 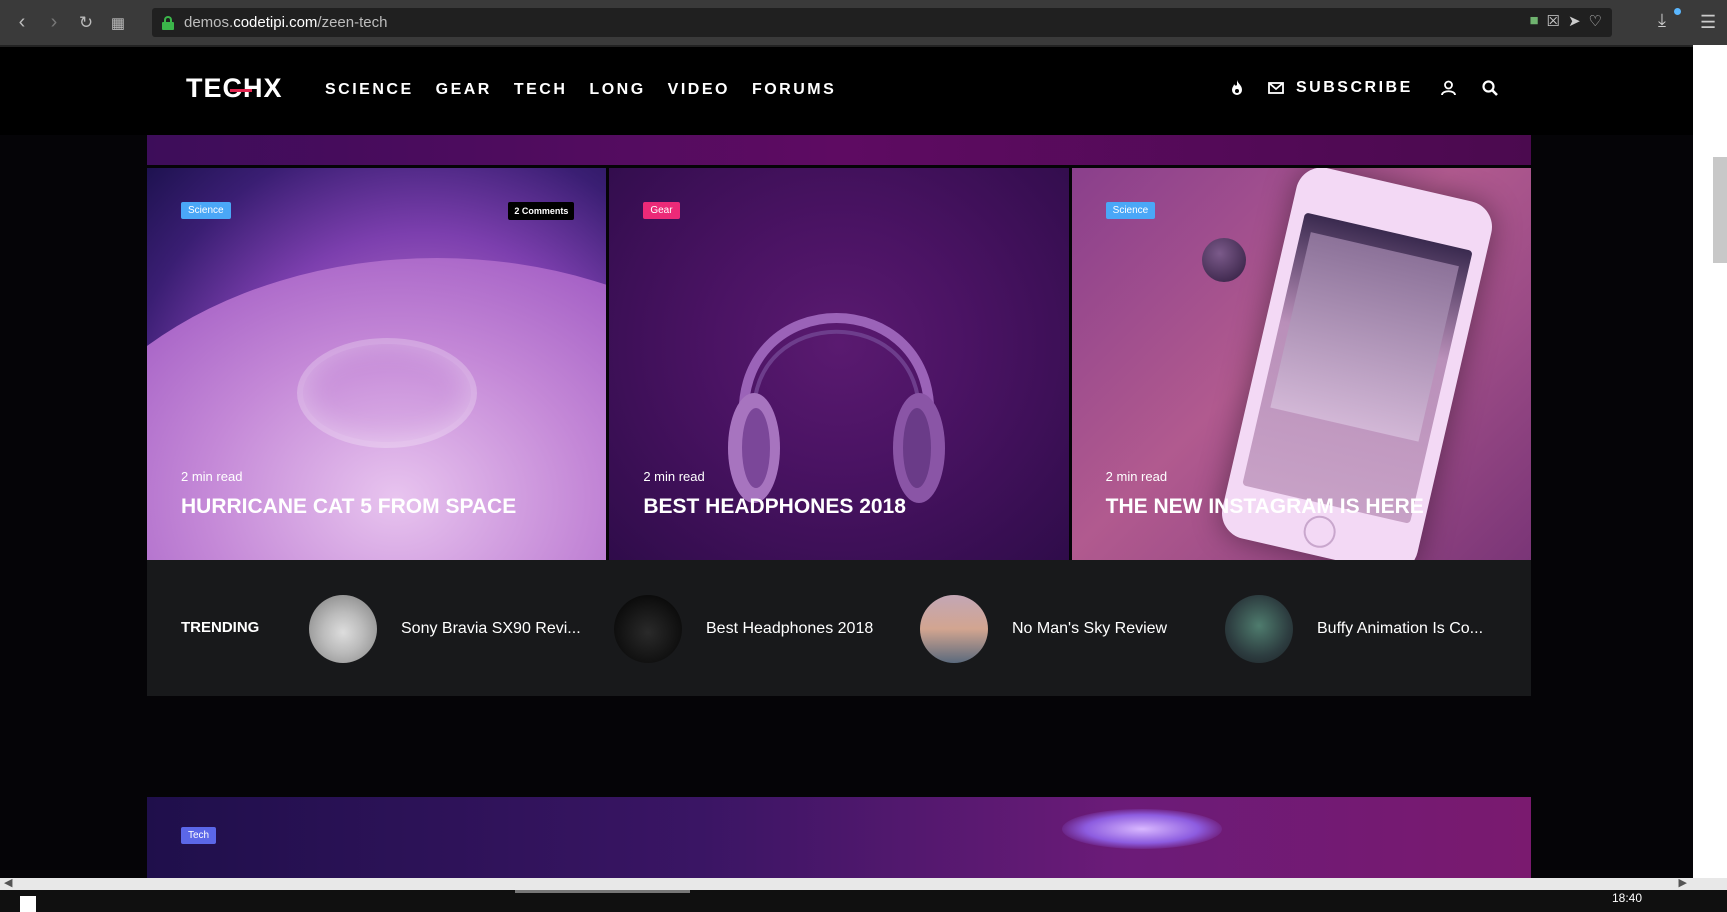 What do you see at coordinates (234, 88) in the screenshot?
I see `site-logo: TECHX` at bounding box center [234, 88].